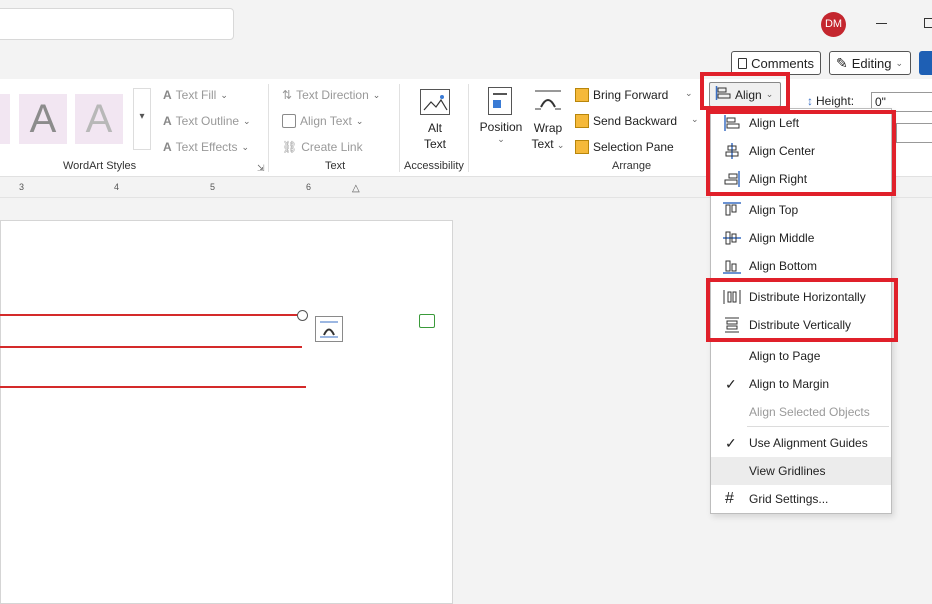  What do you see at coordinates (329, 329) in the screenshot?
I see `layout-options-icon` at bounding box center [329, 329].